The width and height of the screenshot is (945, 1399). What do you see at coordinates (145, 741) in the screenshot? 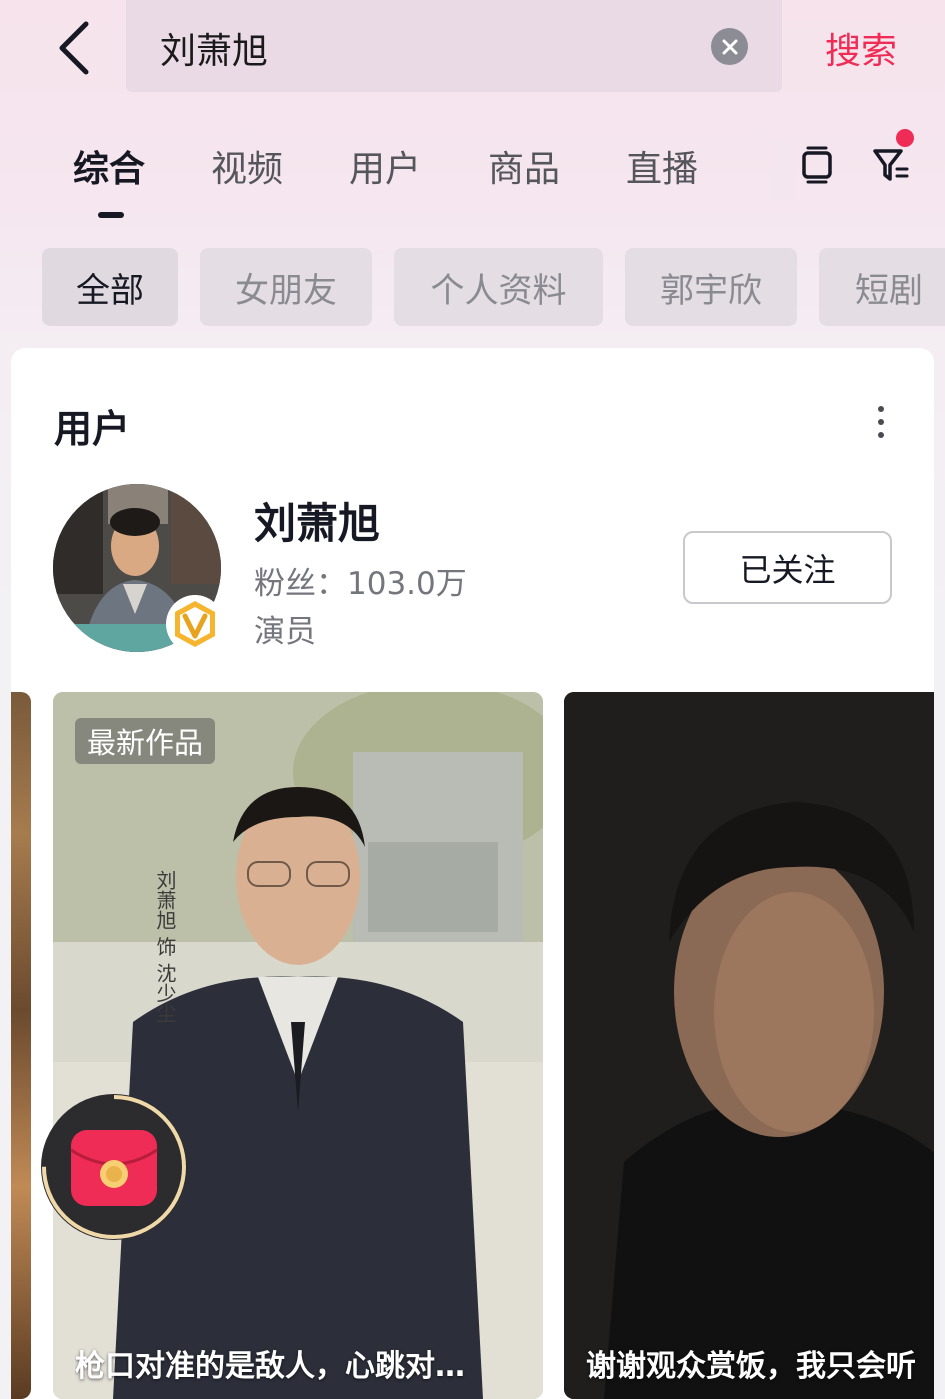
I see `latest-badge: 最新作品` at bounding box center [145, 741].